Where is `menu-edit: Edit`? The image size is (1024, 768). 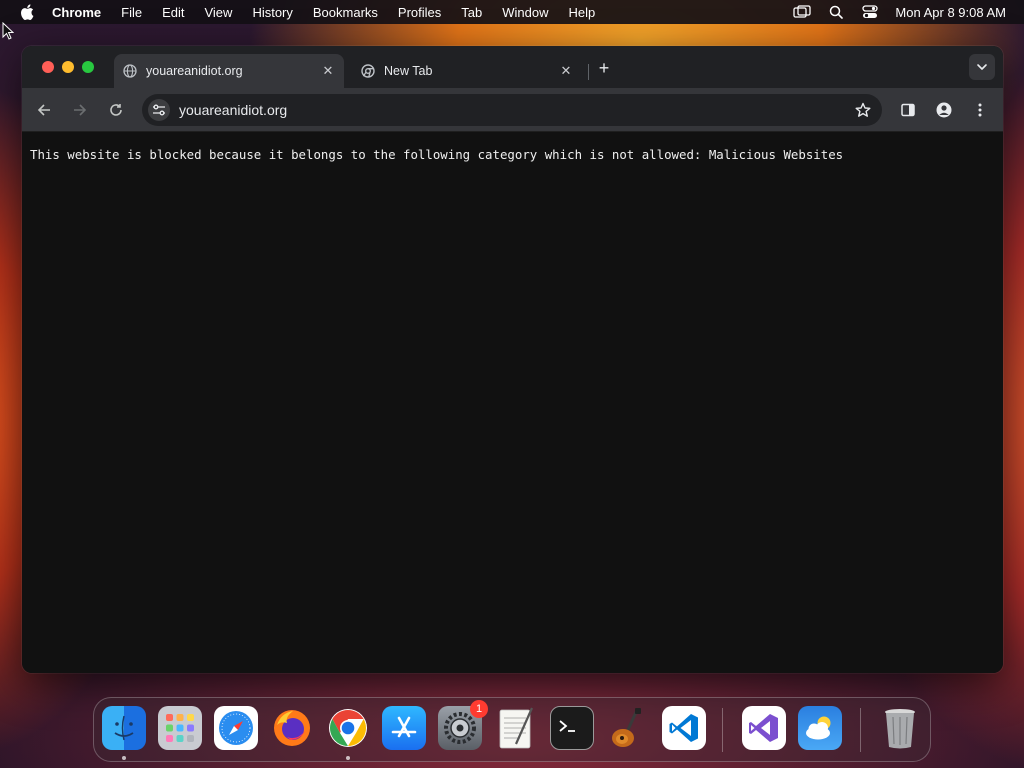
menu-edit: Edit is located at coordinates (173, 12).